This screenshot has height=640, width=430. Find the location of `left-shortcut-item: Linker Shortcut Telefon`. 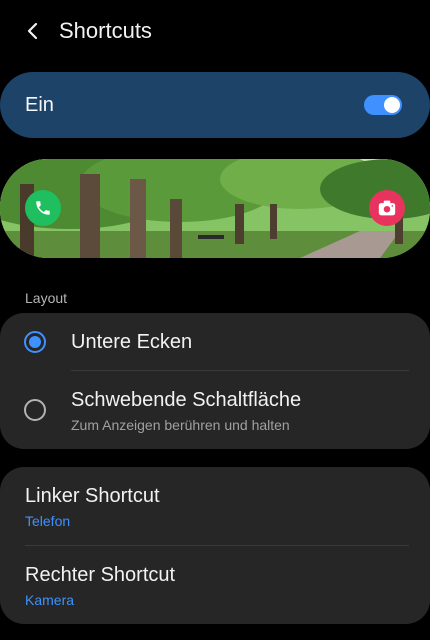

left-shortcut-item: Linker Shortcut Telefon is located at coordinates (92, 507).